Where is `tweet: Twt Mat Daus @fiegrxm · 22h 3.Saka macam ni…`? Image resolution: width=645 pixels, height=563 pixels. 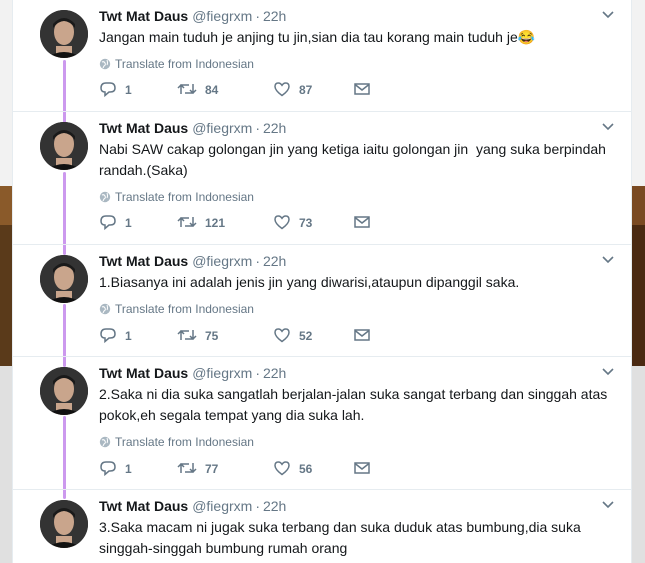
tweet: Twt Mat Daus @fiegrxm · 22h 3.Saka macam ni… is located at coordinates (322, 526).